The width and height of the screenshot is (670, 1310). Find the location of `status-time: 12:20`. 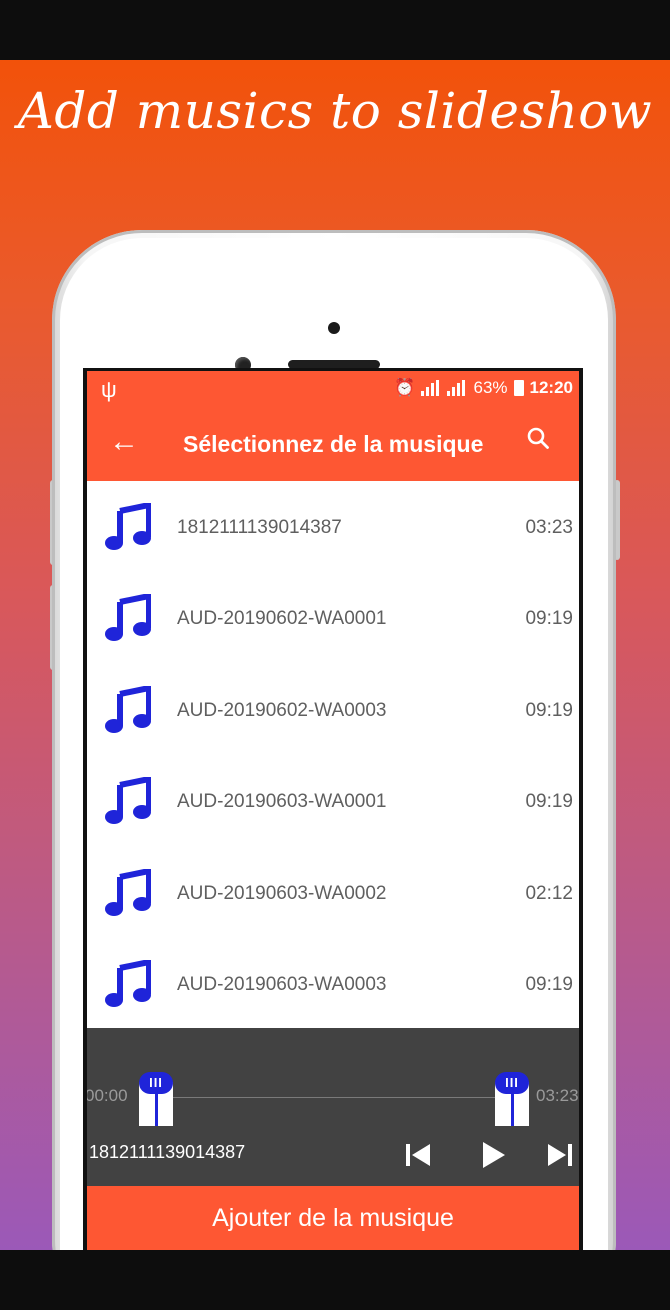

status-time: 12:20 is located at coordinates (551, 387).